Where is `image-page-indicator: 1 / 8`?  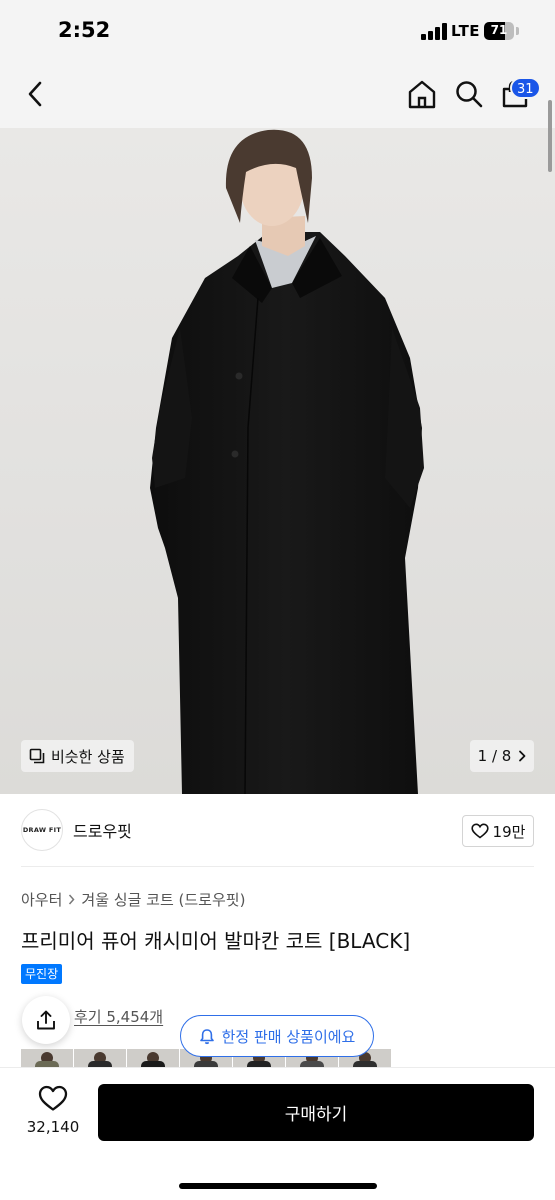 image-page-indicator: 1 / 8 is located at coordinates (502, 756).